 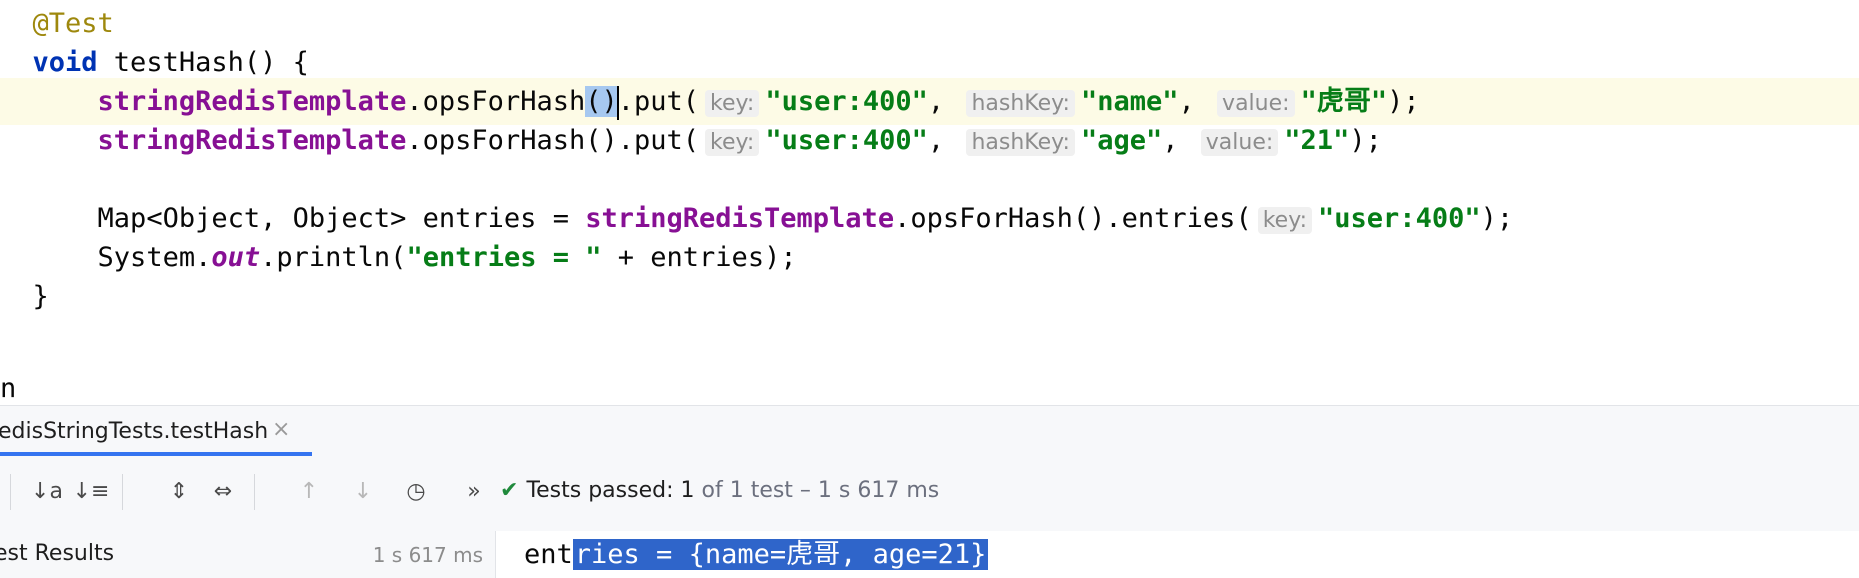 I want to click on next-failed-test-icon: ↓, so click(x=363, y=491).